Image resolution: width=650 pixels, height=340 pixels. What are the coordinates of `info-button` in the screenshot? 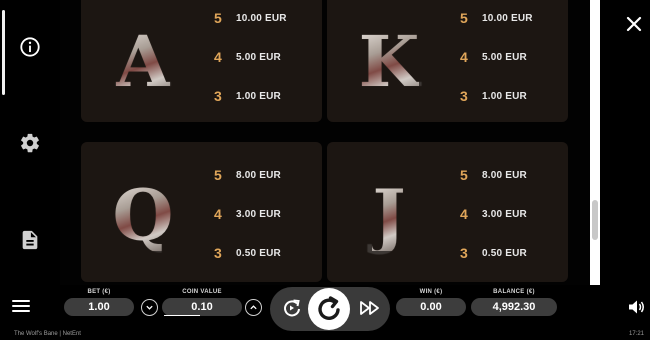 It's located at (30, 47).